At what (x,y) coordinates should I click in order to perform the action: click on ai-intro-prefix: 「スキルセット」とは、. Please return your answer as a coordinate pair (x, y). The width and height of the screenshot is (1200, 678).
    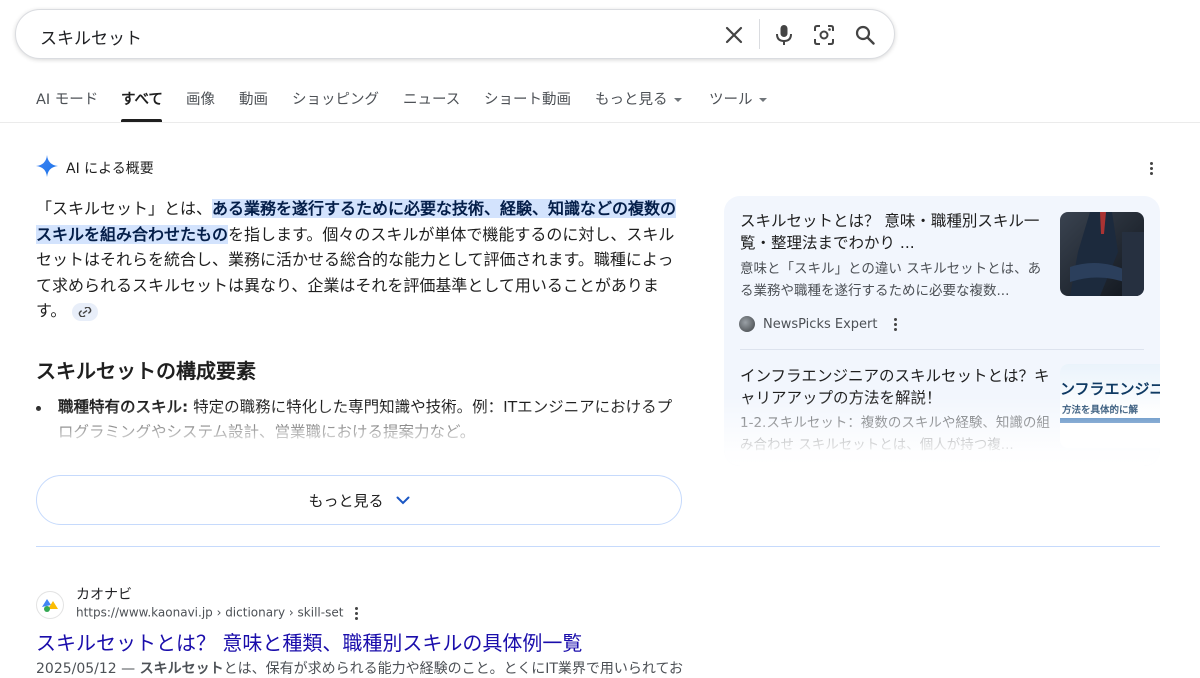
    Looking at the image, I should click on (124, 208).